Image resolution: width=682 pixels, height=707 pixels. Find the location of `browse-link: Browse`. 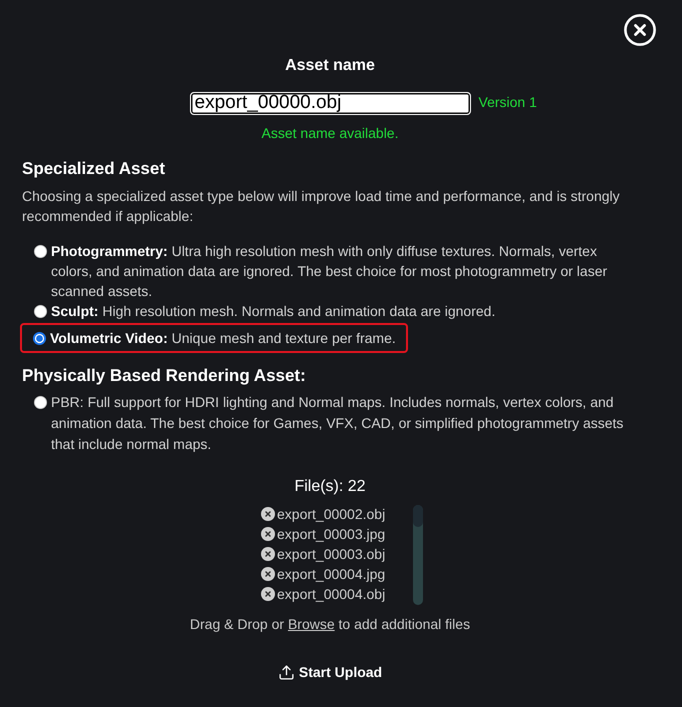

browse-link: Browse is located at coordinates (311, 624).